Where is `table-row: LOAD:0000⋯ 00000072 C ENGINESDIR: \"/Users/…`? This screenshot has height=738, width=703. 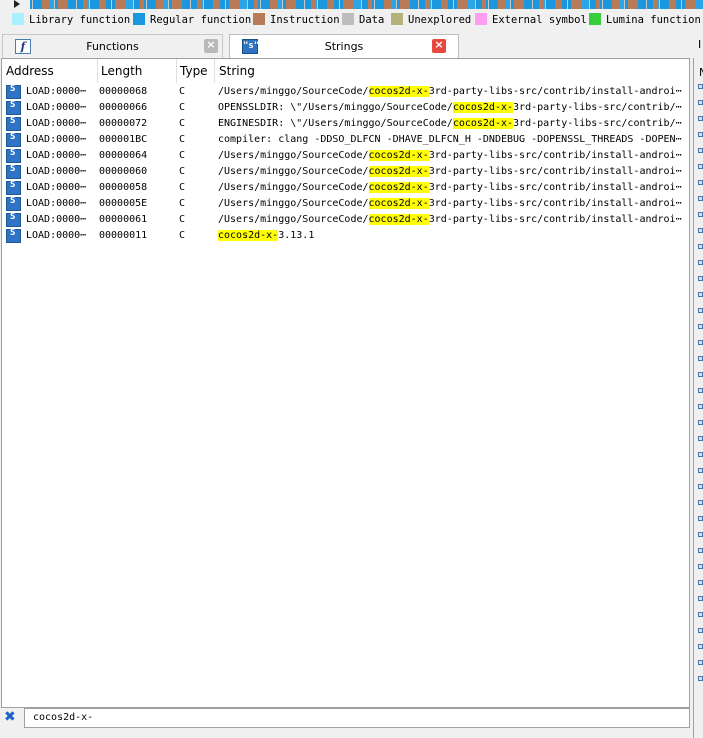
table-row: LOAD:0000⋯ 00000072 C ENGINESDIR: \"/Users/… is located at coordinates (345, 124).